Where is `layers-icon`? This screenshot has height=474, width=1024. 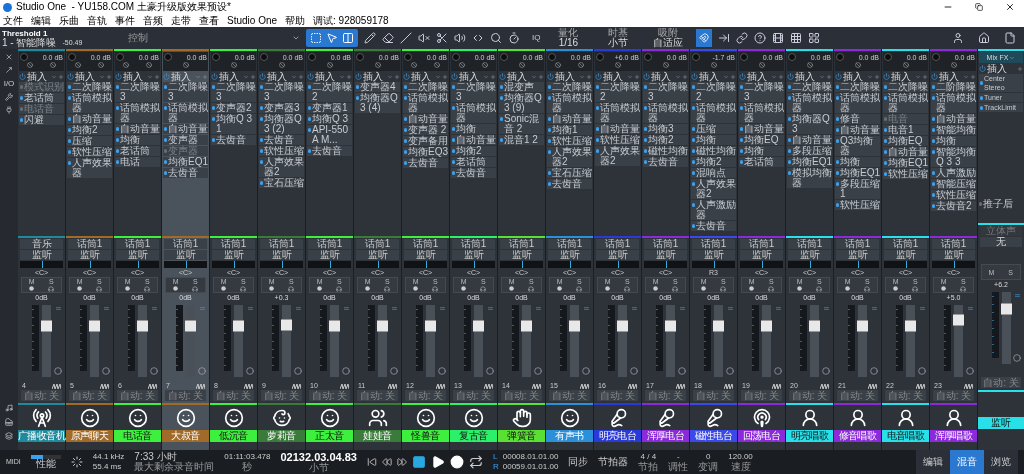
layers-icon is located at coordinates (9, 436).